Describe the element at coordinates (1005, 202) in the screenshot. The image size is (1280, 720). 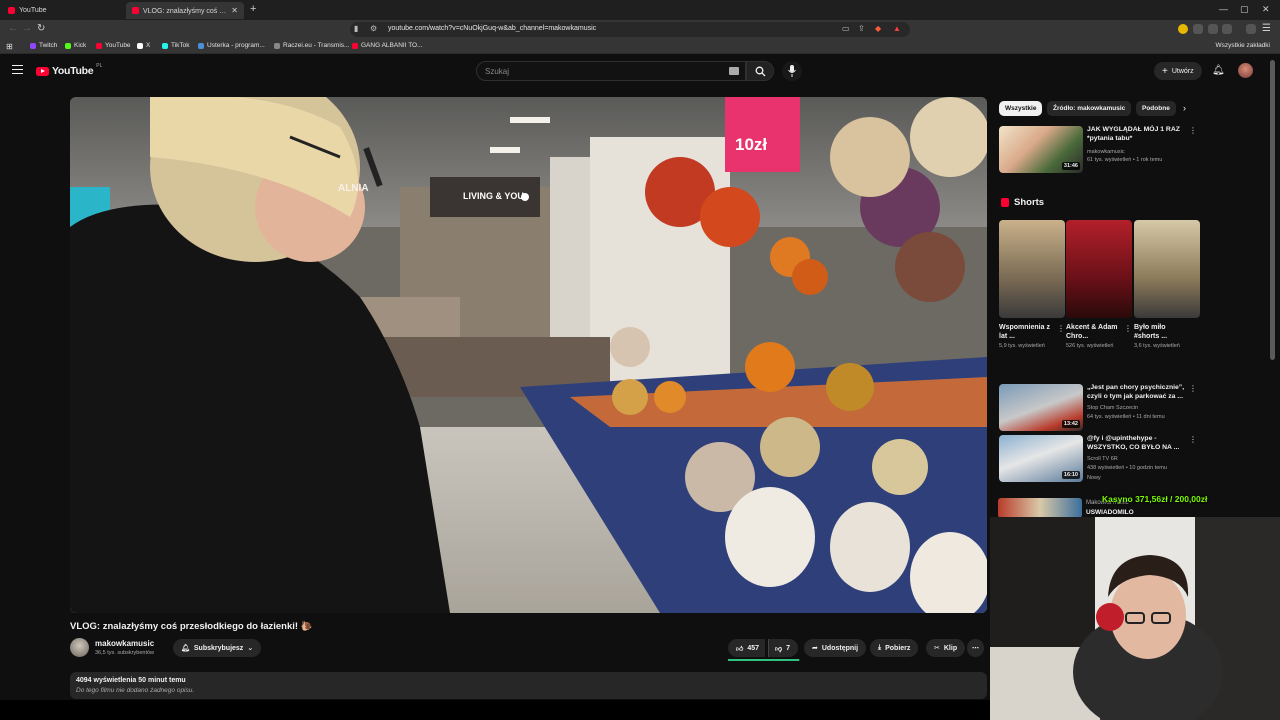
I see `shorts-icon` at that location.